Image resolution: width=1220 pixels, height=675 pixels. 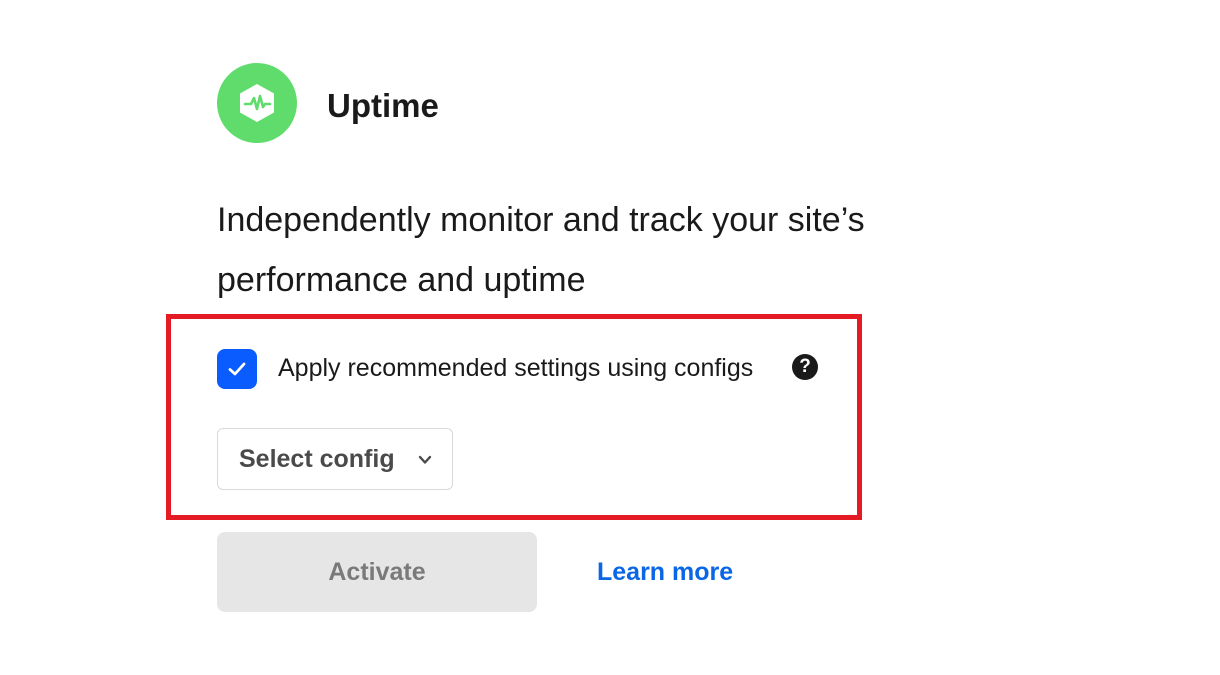 I want to click on activate-button: Activate, so click(x=377, y=572).